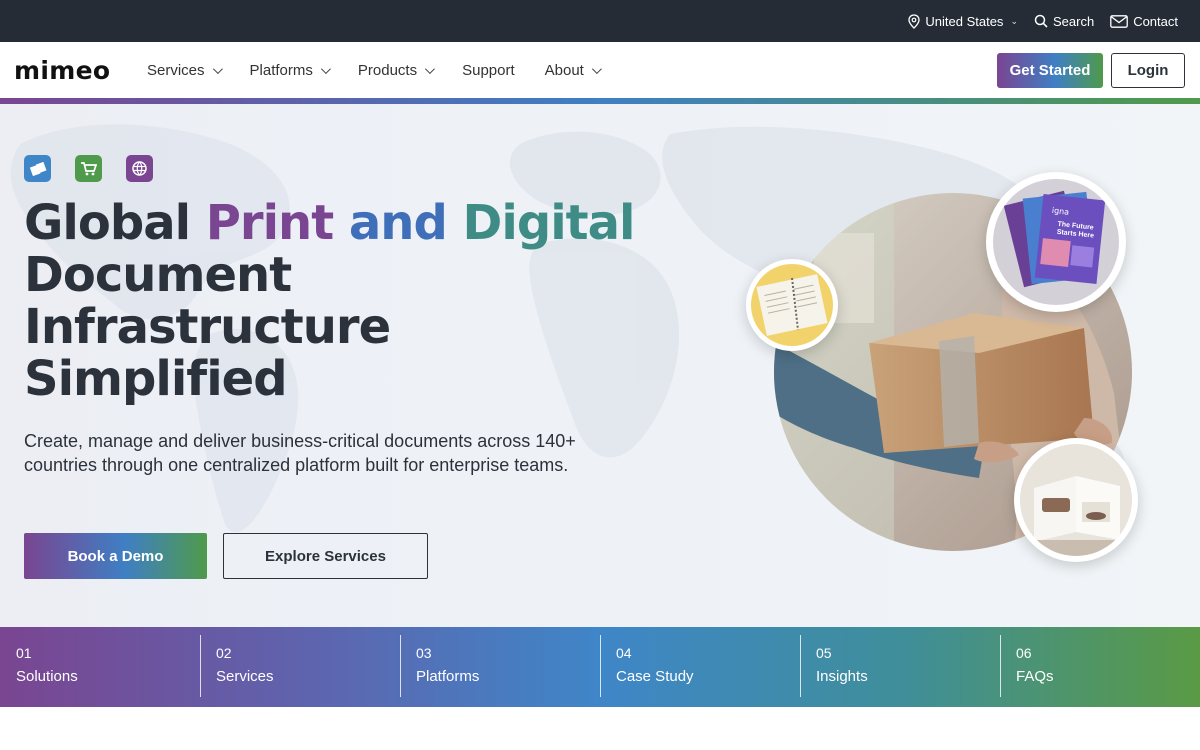  What do you see at coordinates (398, 223) in the screenshot?
I see `headline-word-and: and` at bounding box center [398, 223].